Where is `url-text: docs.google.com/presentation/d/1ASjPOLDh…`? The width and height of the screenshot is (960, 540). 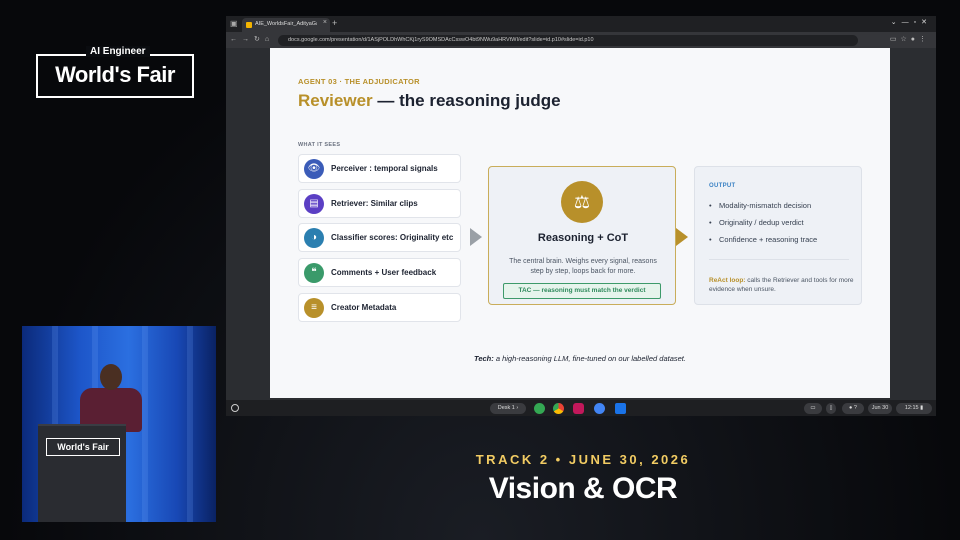
url-text: docs.google.com/presentation/d/1ASjPOLDh… is located at coordinates (441, 40).